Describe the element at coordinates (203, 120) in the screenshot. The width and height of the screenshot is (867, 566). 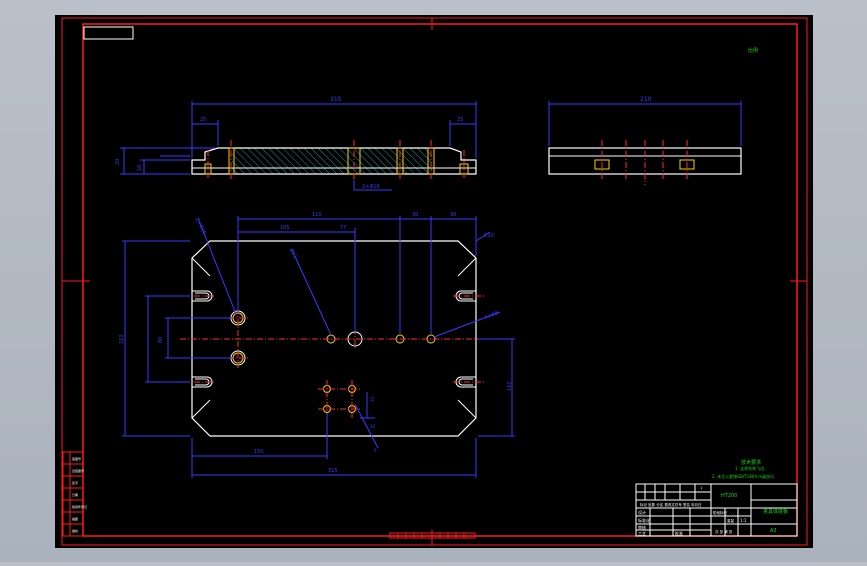
I see `dim-top-left-step: 25` at that location.